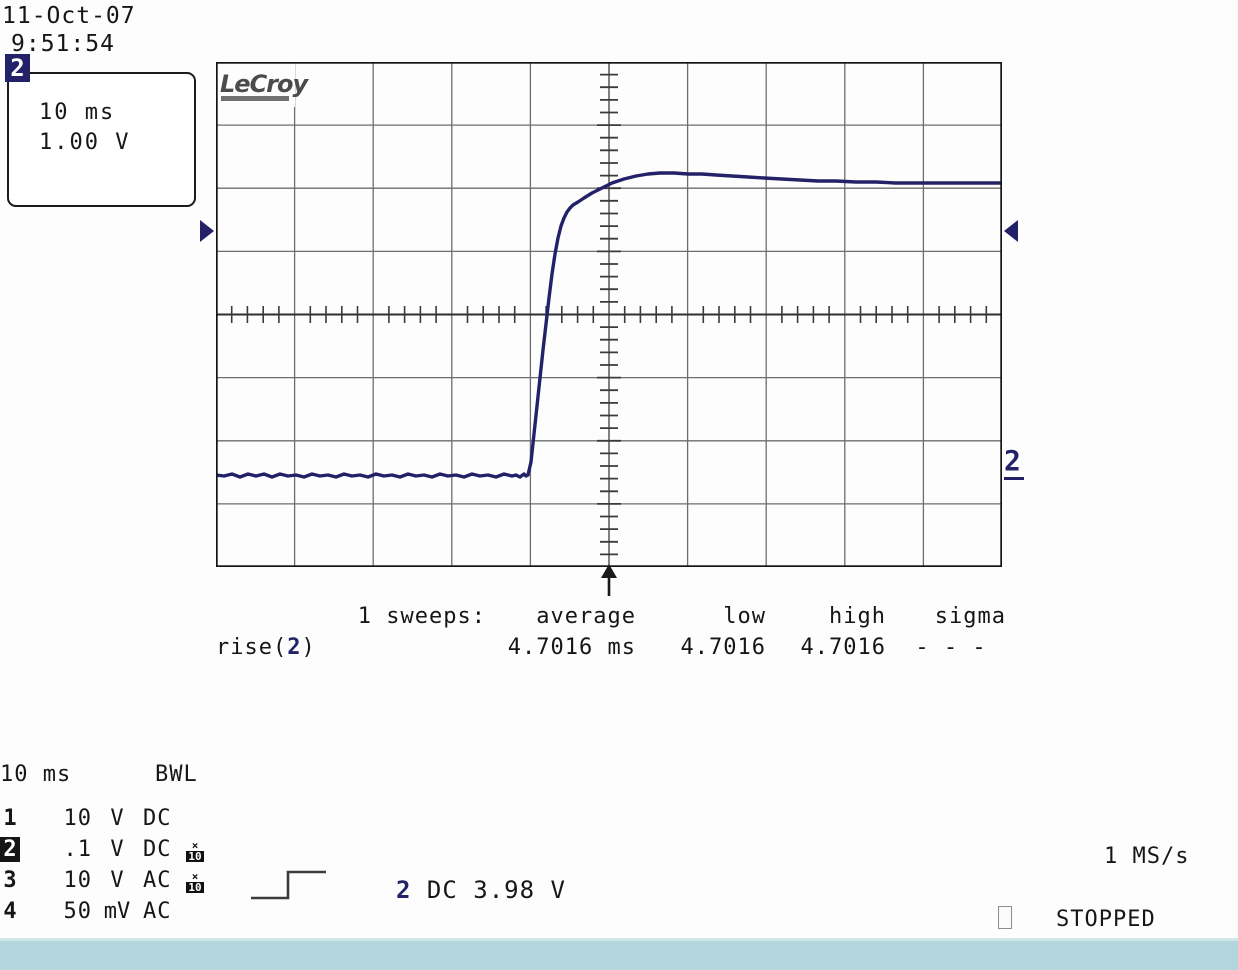 Image resolution: width=1238 pixels, height=970 pixels. I want to click on channel-unit-1: V, so click(117, 818).